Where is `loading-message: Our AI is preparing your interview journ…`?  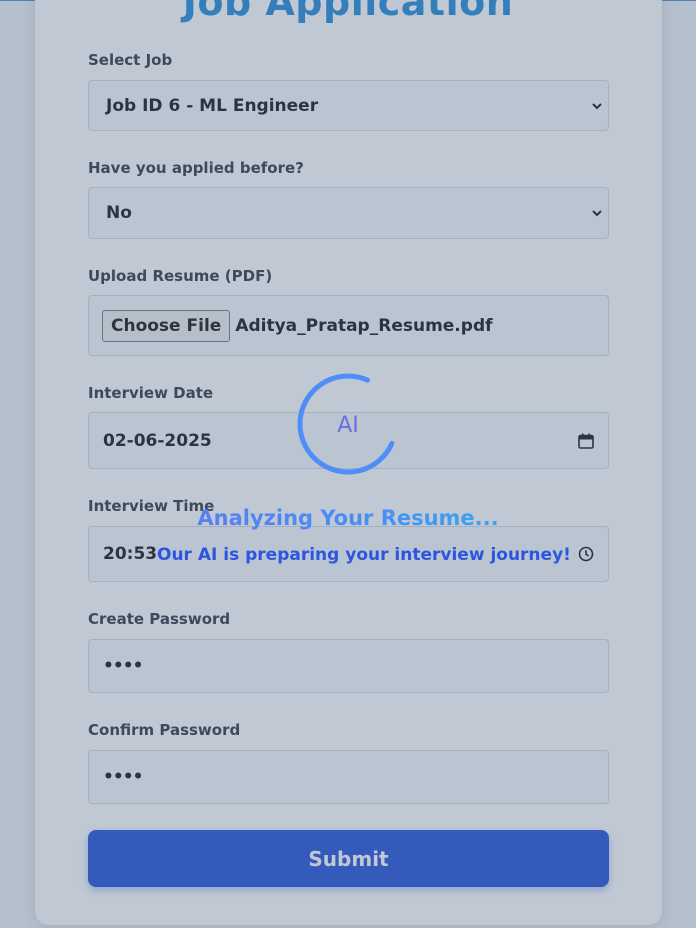 loading-message: Our AI is preparing your interview journ… is located at coordinates (364, 555).